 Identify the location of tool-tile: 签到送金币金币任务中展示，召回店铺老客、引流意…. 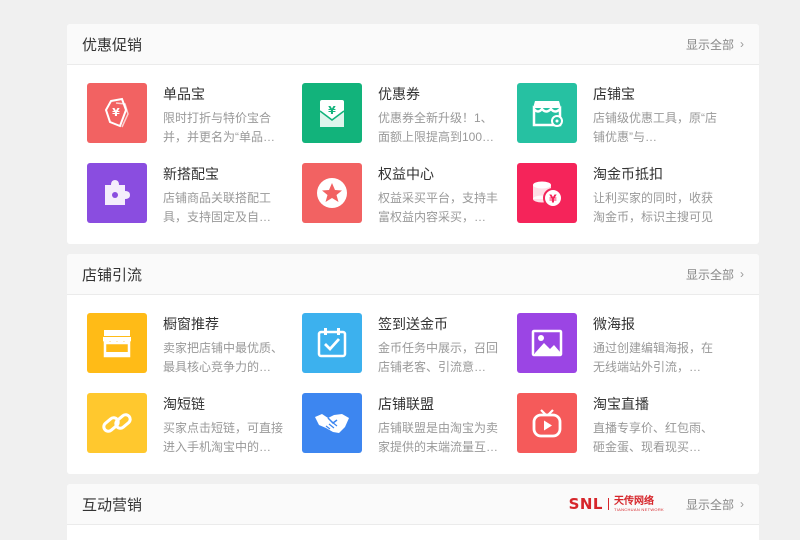
(402, 343).